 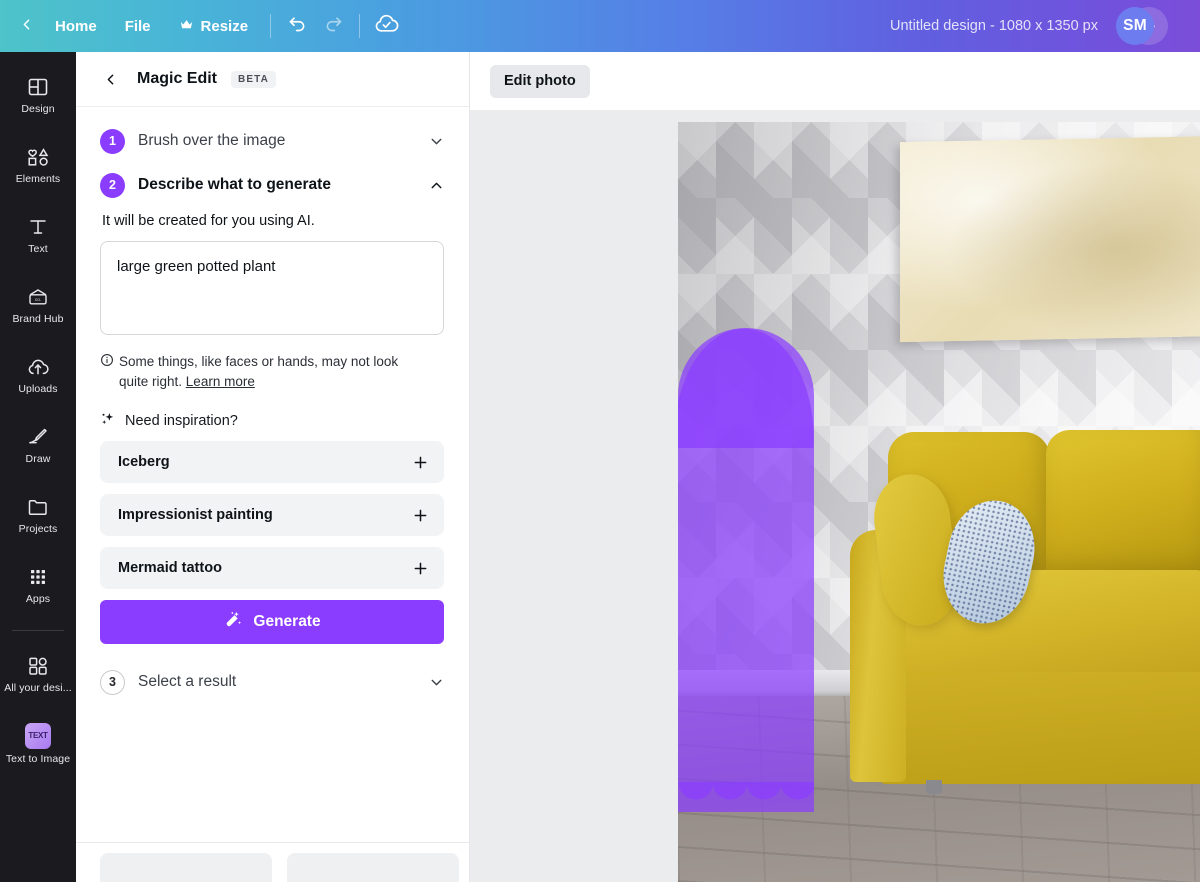 I want to click on undo-icon, so click(x=297, y=26).